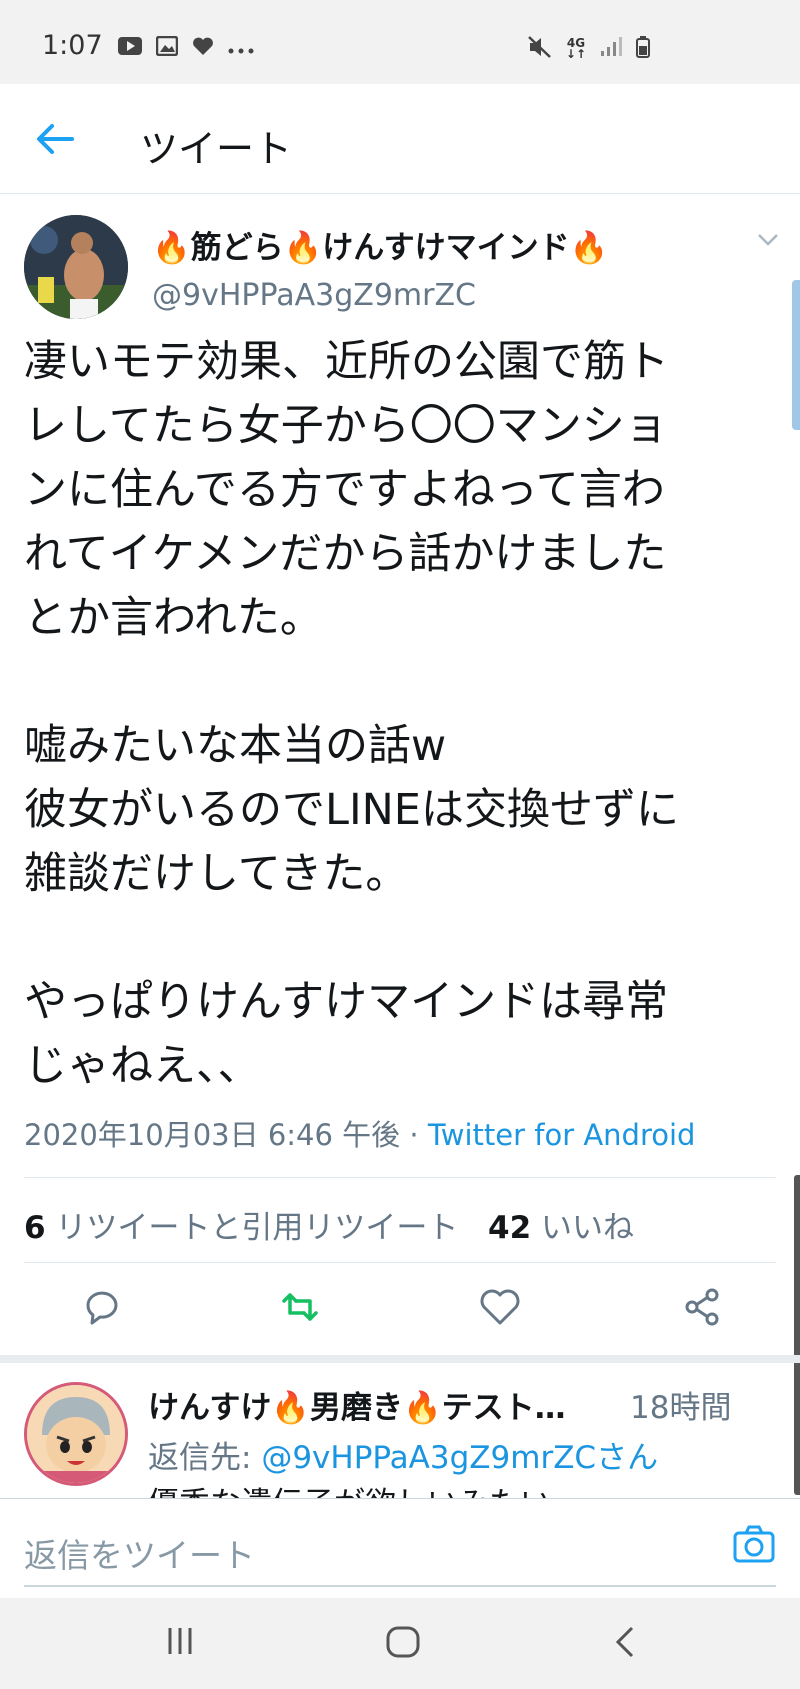  I want to click on status-time: 1:07, so click(72, 45).